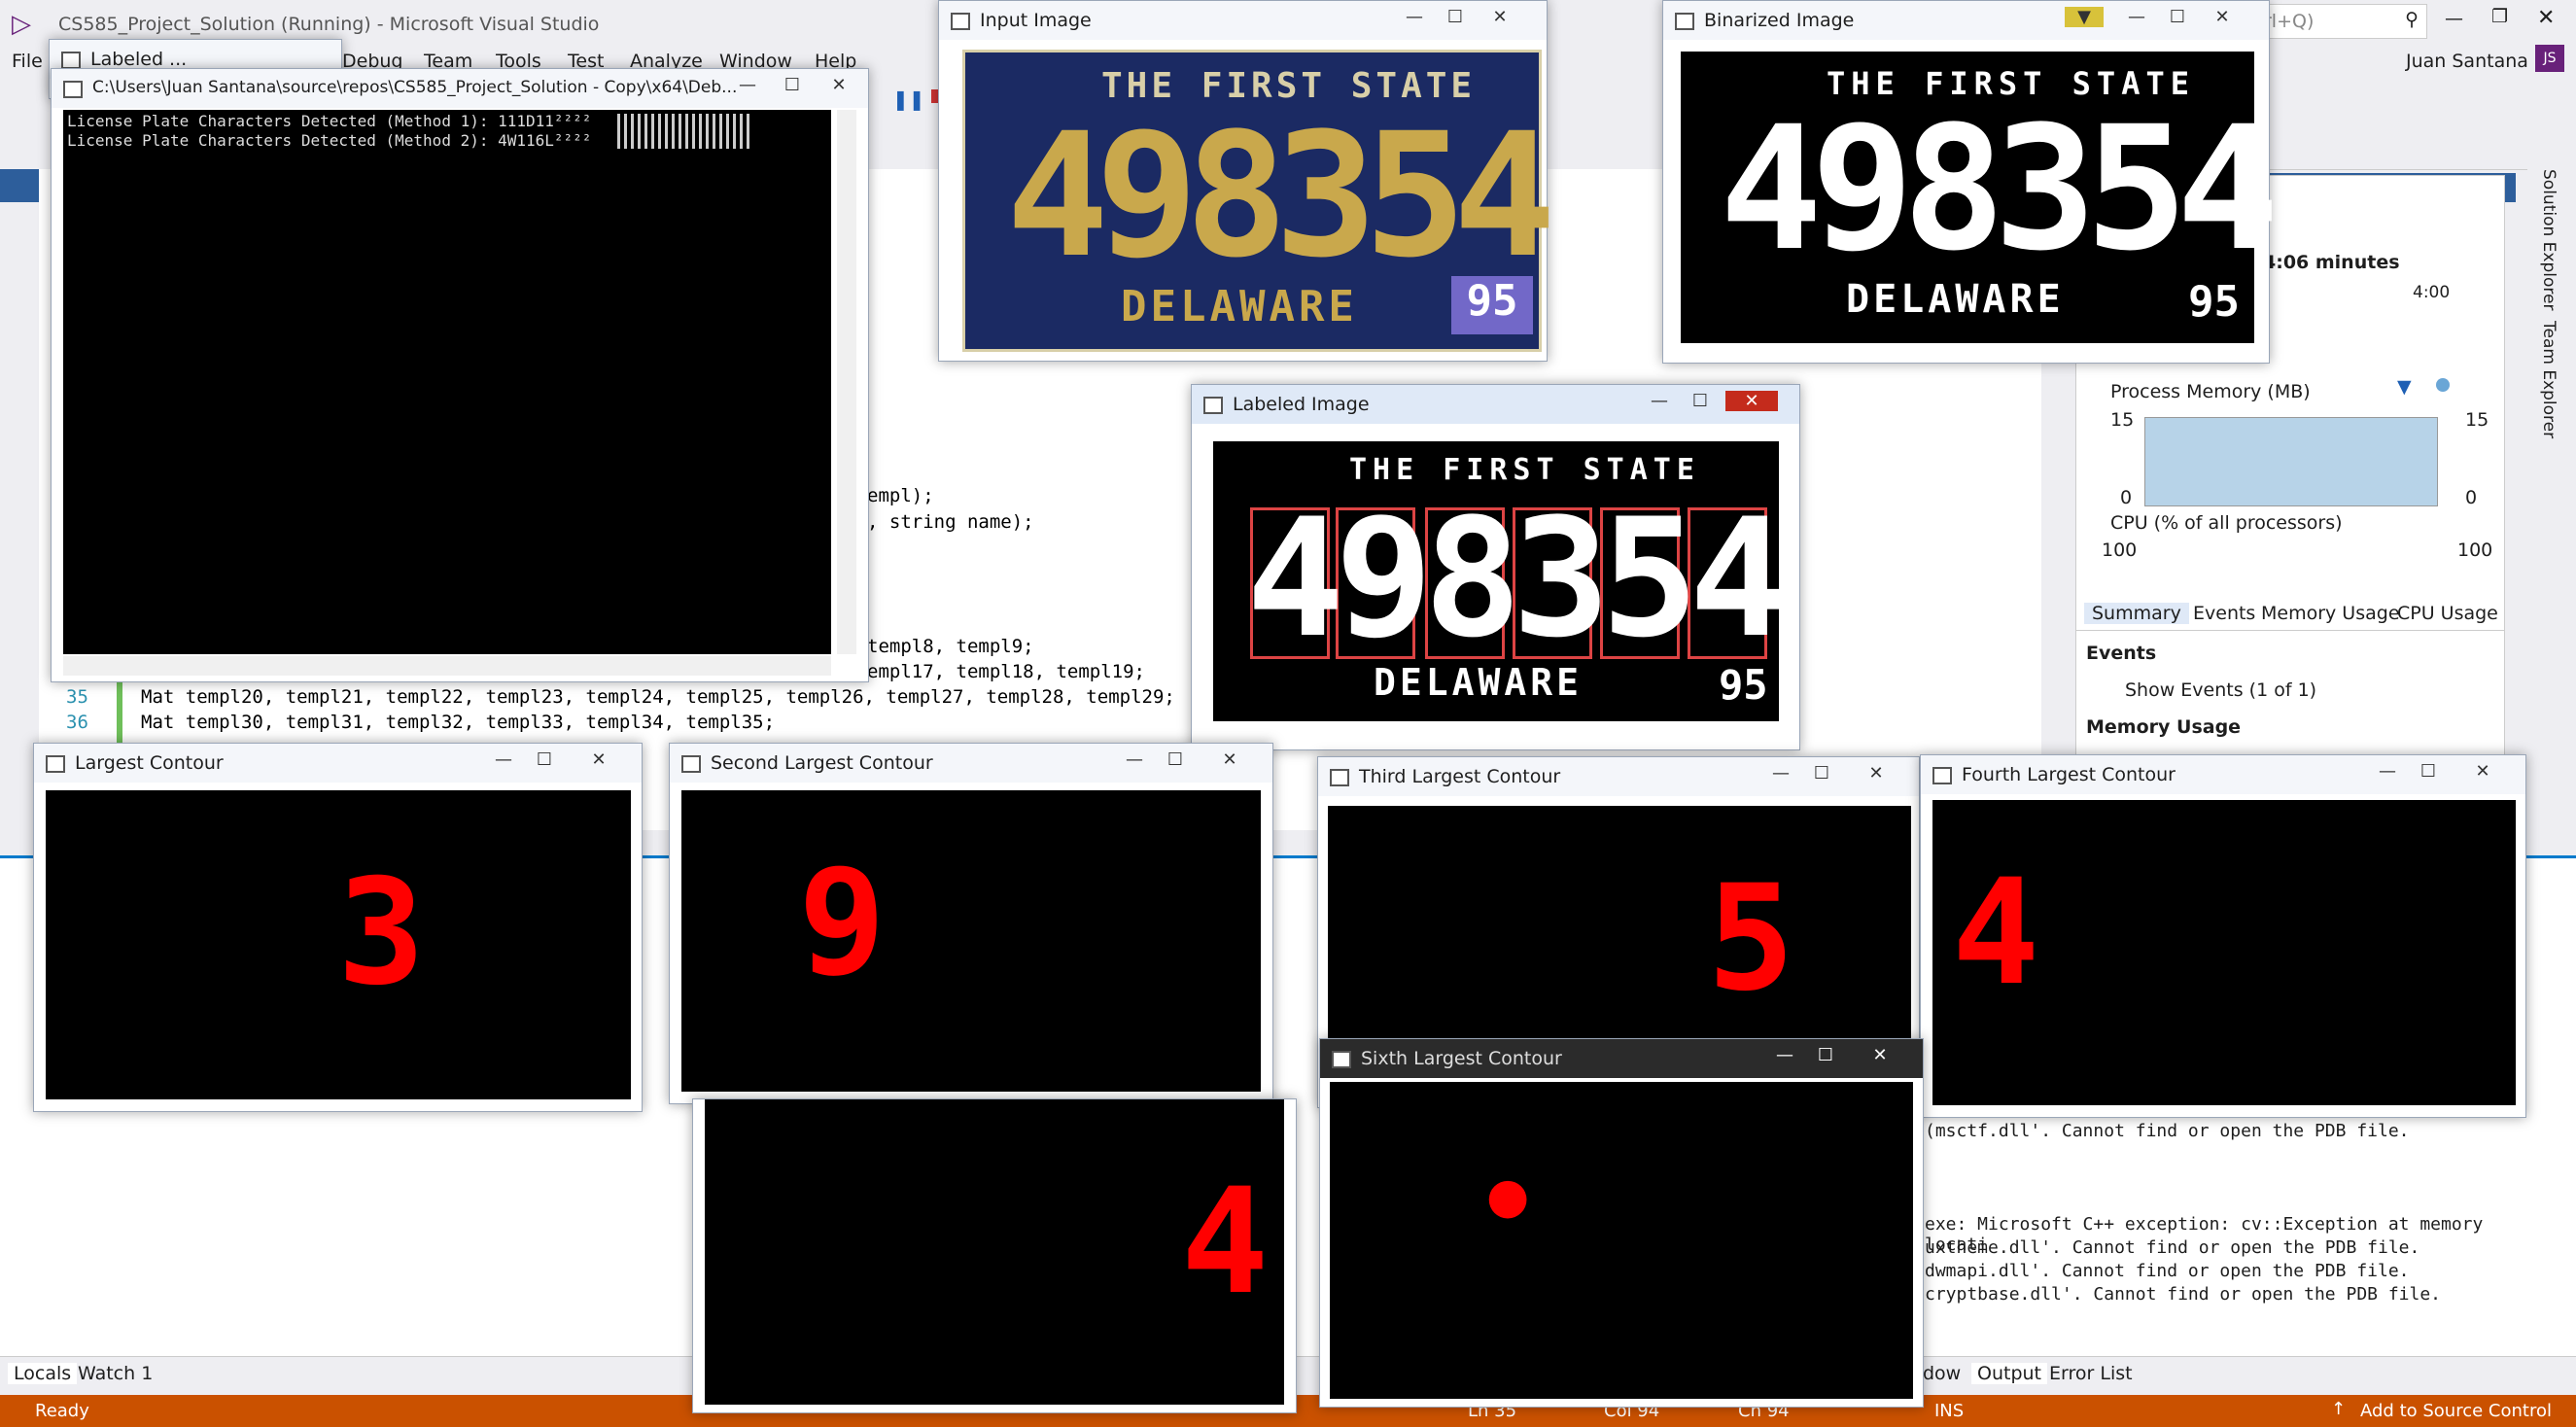  Describe the element at coordinates (2136, 613) in the screenshot. I see `tab-summary: Summary` at that location.